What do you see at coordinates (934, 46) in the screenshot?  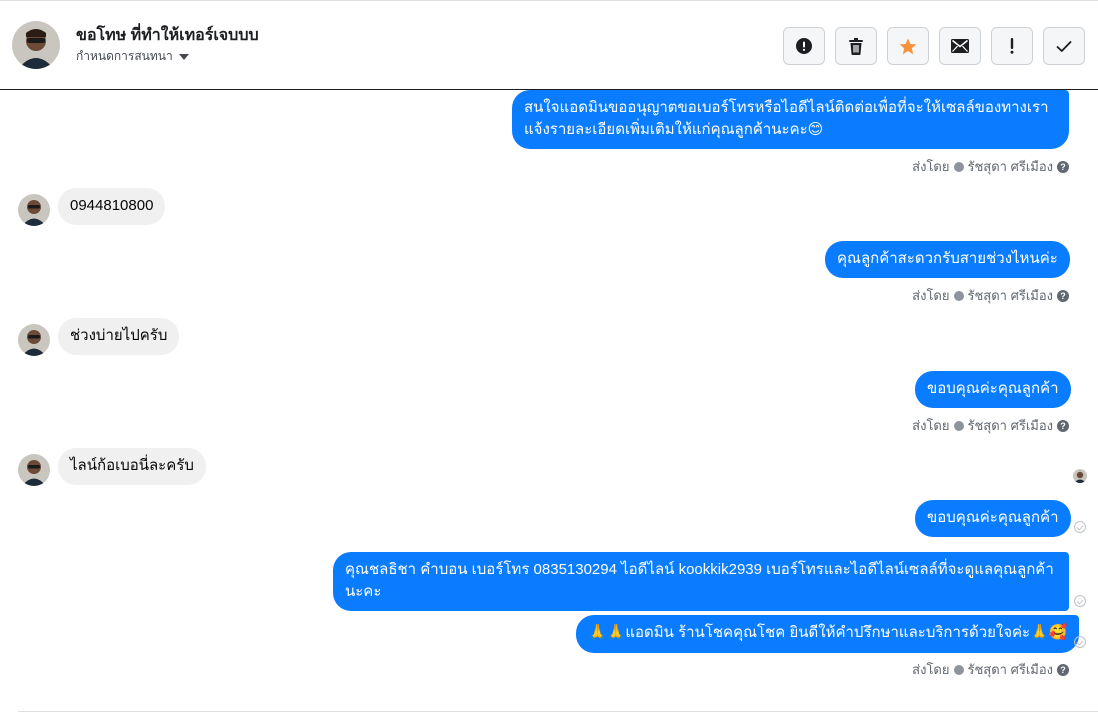 I see `header-actions` at bounding box center [934, 46].